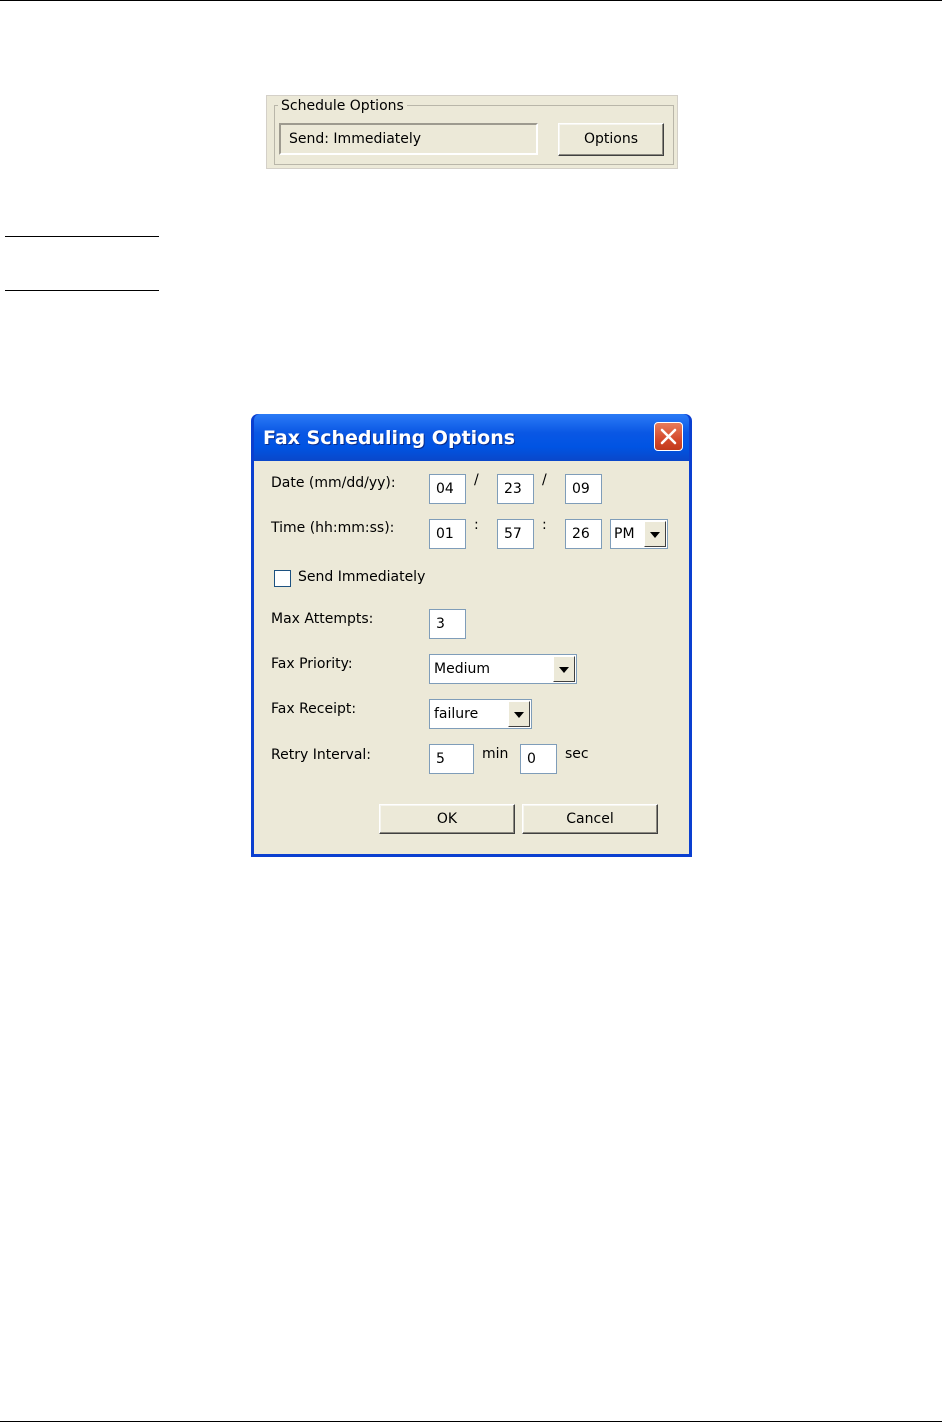  I want to click on fax-receipt-select: failure, so click(480, 714).